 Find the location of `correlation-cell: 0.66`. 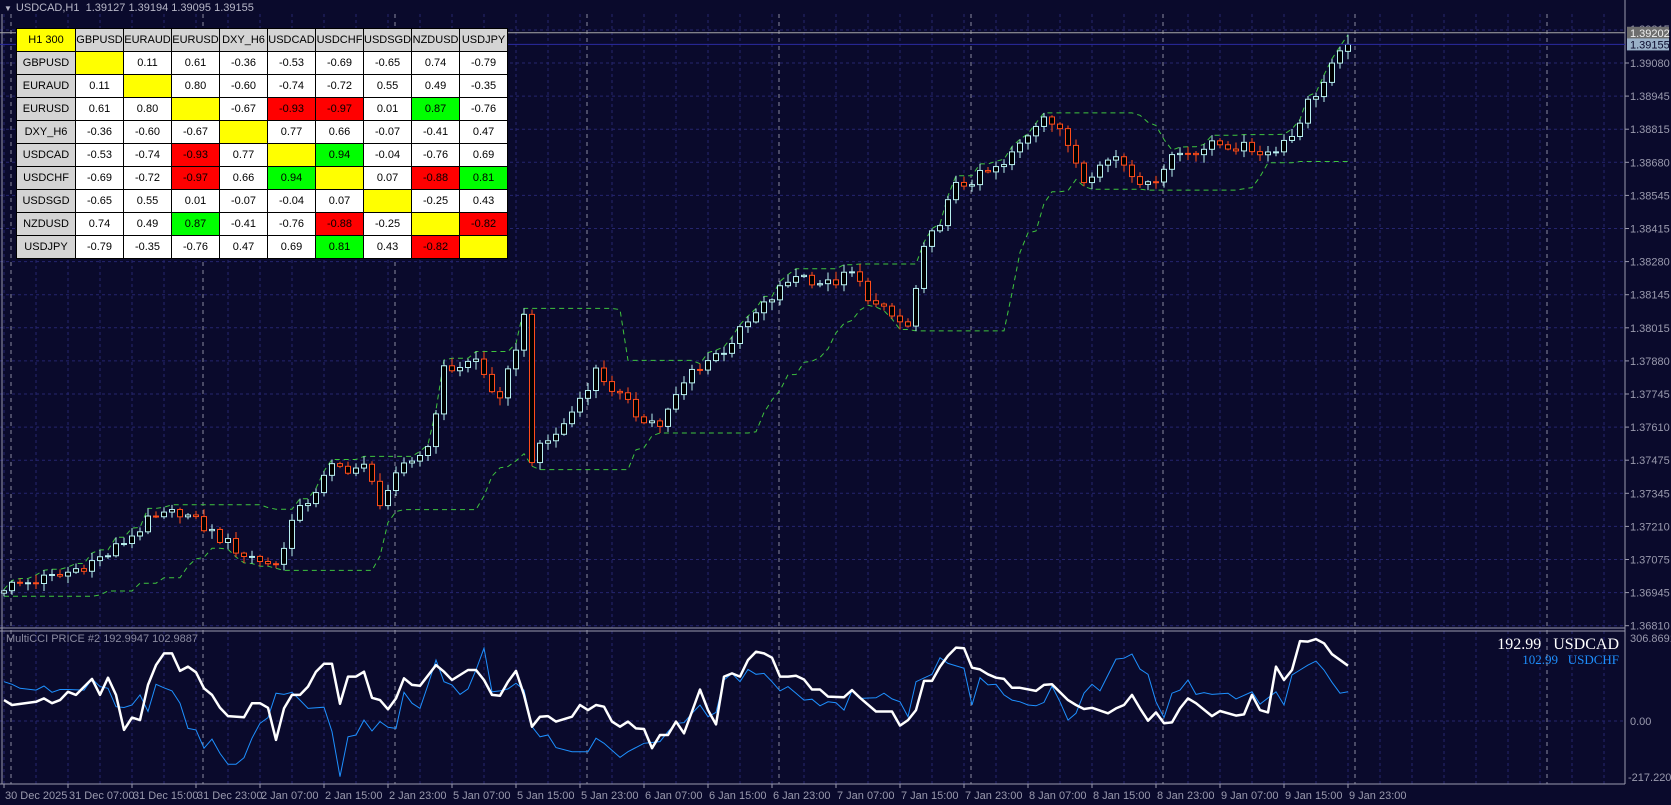

correlation-cell: 0.66 is located at coordinates (243, 178).